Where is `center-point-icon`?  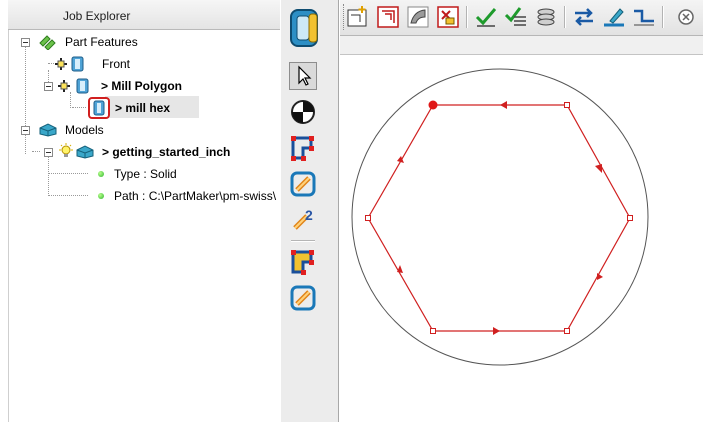
center-point-icon is located at coordinates (303, 112).